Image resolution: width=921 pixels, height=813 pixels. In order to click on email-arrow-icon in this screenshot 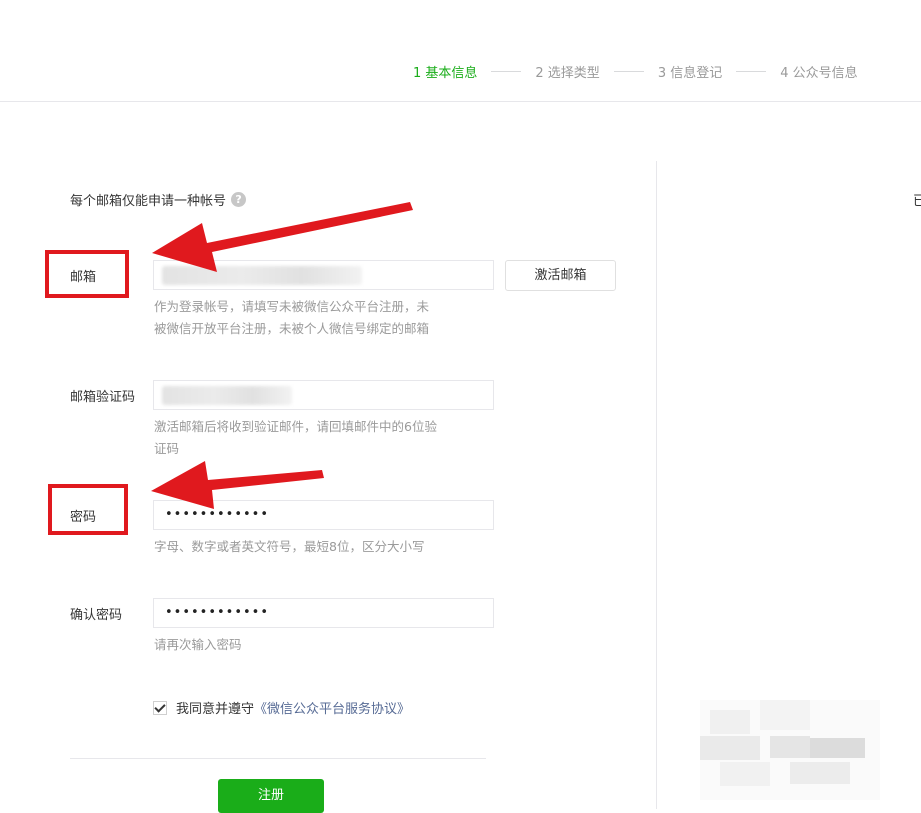, I will do `click(282, 237)`.